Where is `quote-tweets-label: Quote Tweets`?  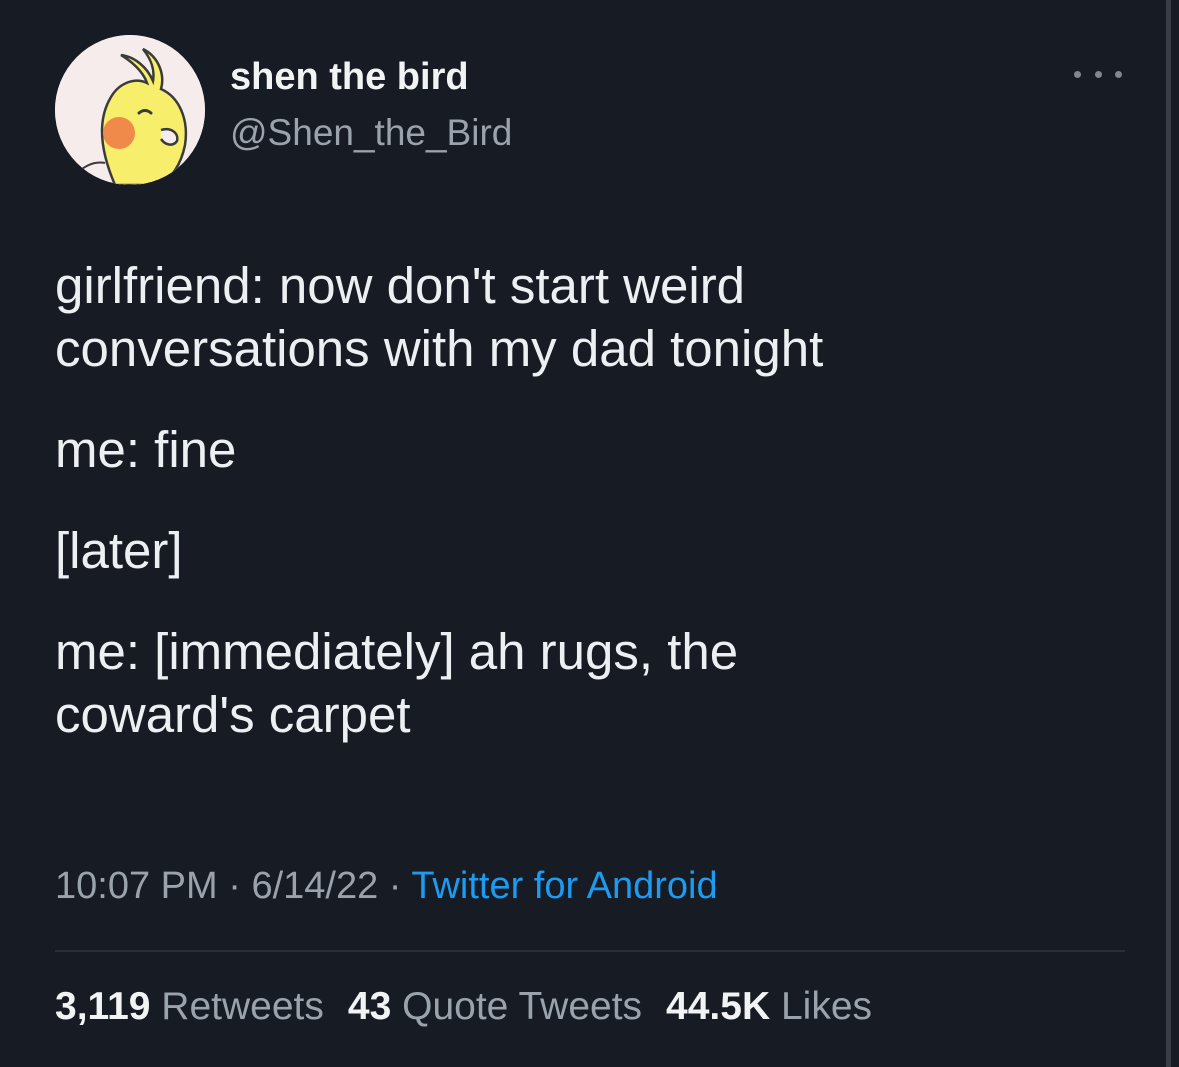 quote-tweets-label: Quote Tweets is located at coordinates (522, 1006).